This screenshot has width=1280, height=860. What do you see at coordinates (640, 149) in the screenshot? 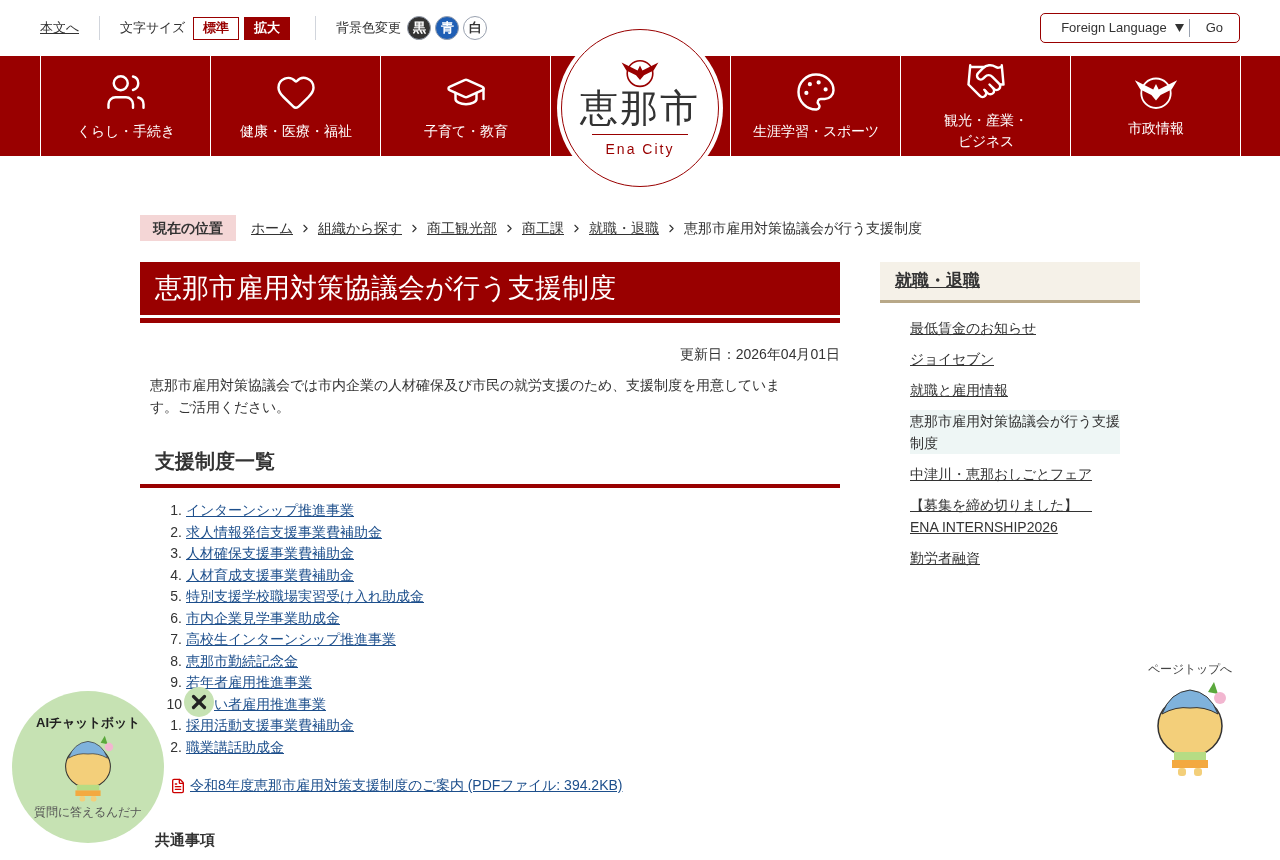
I see `logo-subtitle: Ena City` at bounding box center [640, 149].